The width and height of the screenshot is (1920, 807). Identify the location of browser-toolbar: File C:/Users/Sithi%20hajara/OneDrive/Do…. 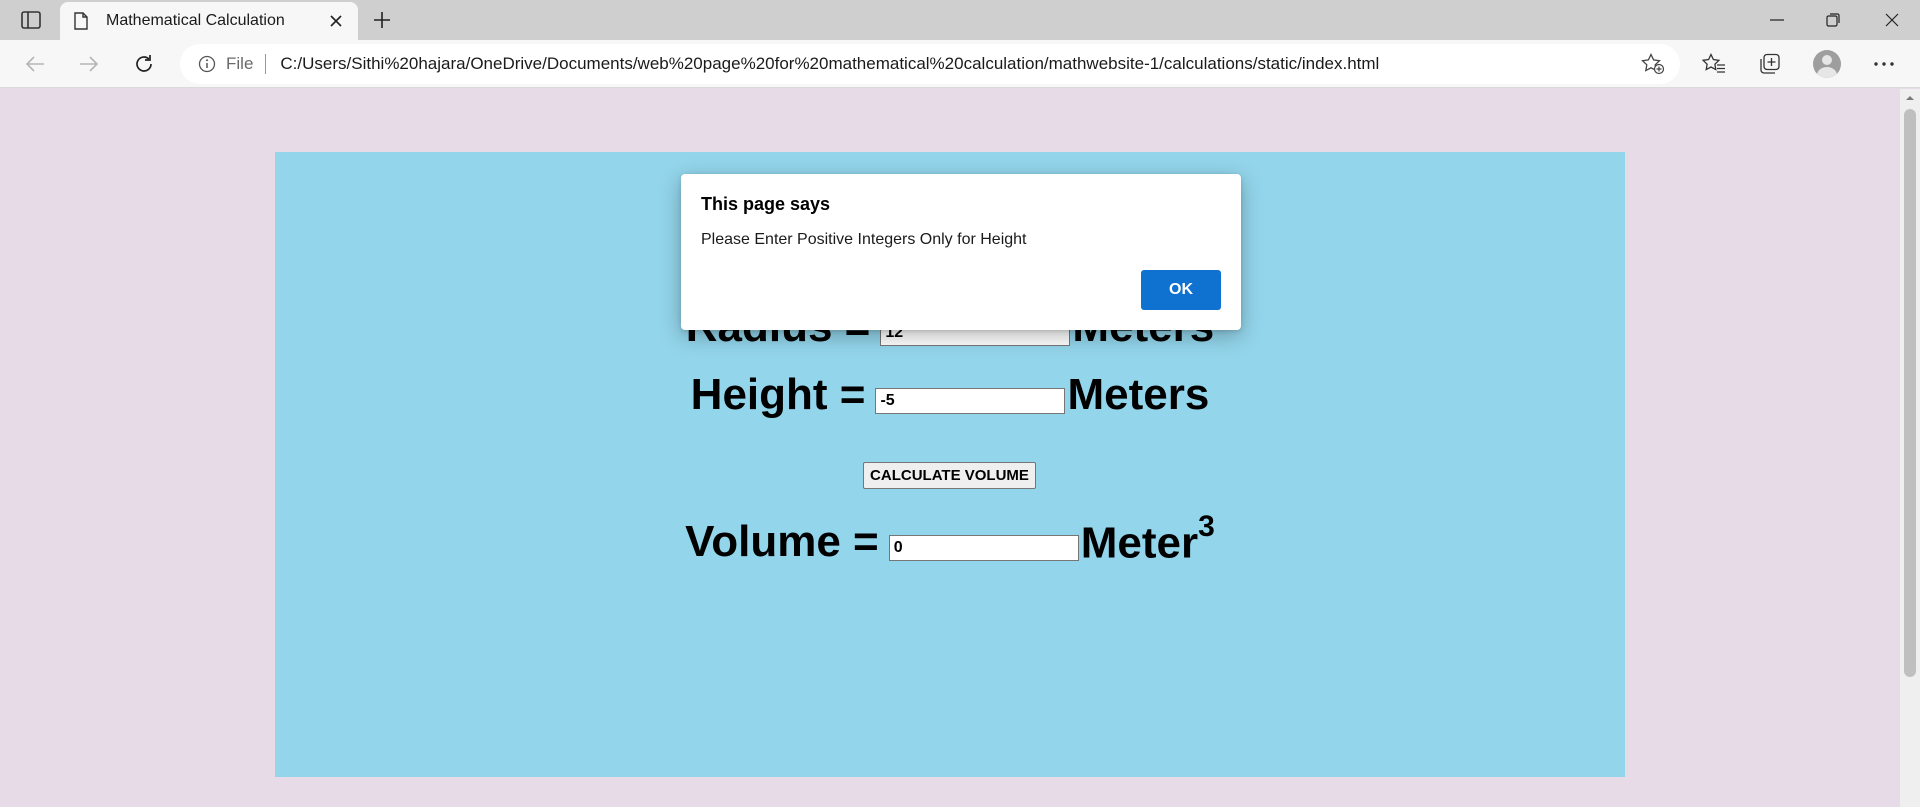
(960, 64).